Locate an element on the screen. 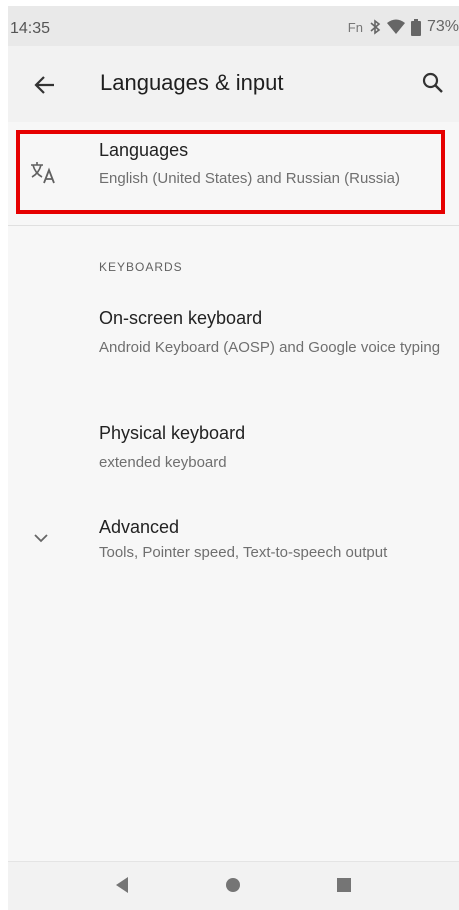  back-arrow-icon is located at coordinates (45, 85).